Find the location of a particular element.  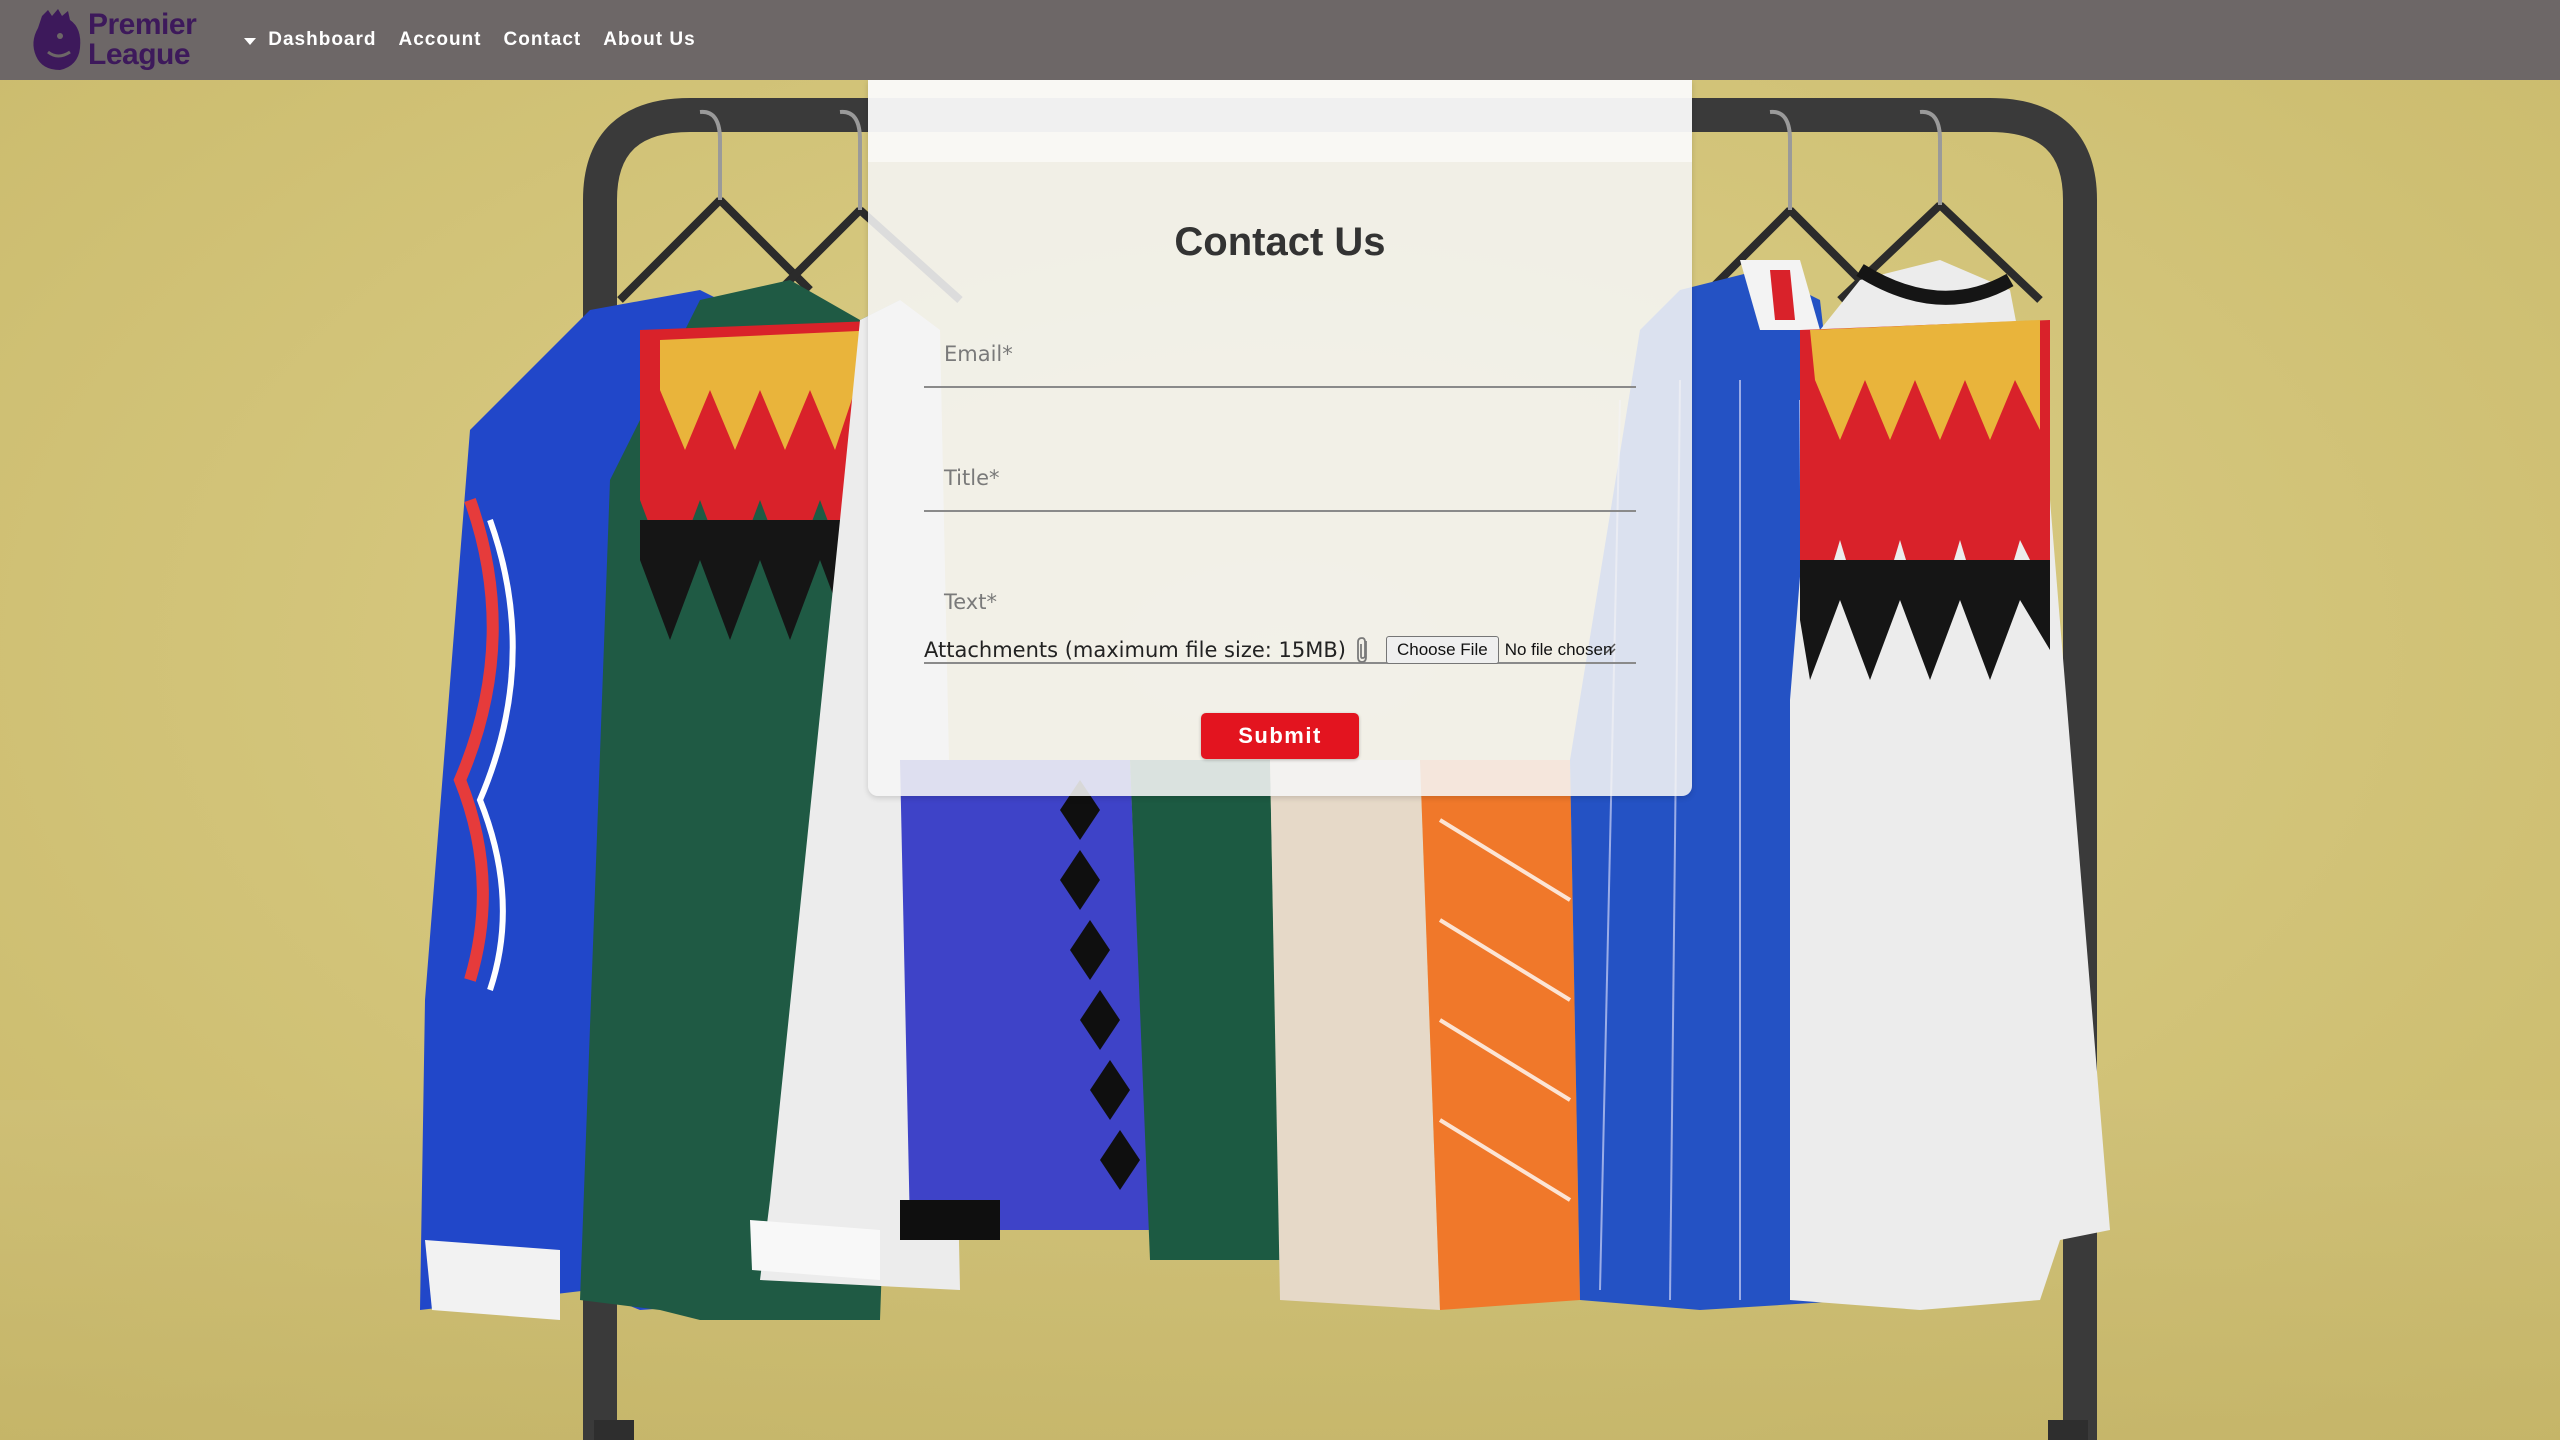

page-title: Contact Us is located at coordinates (1280, 242).